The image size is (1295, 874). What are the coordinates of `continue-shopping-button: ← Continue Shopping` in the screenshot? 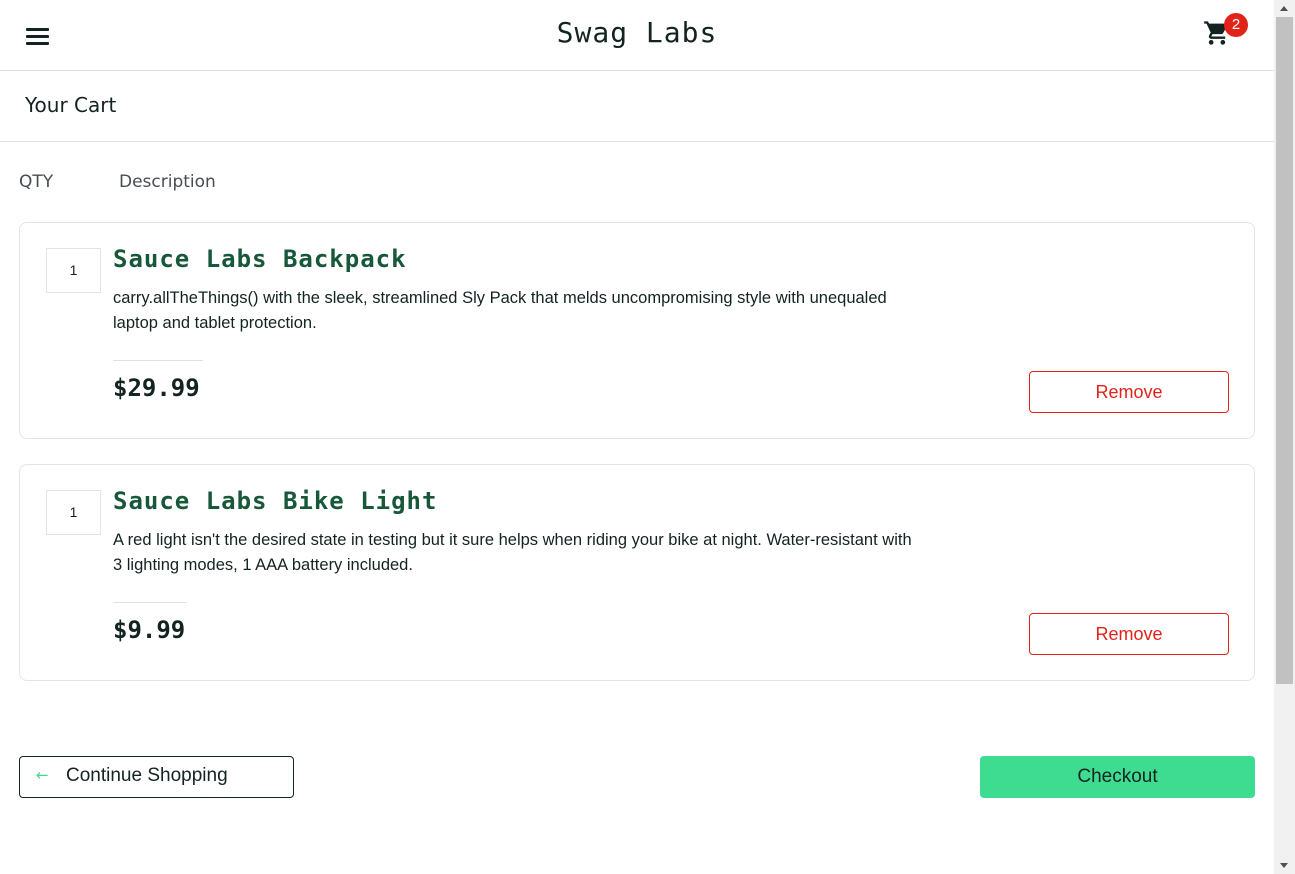 It's located at (156, 777).